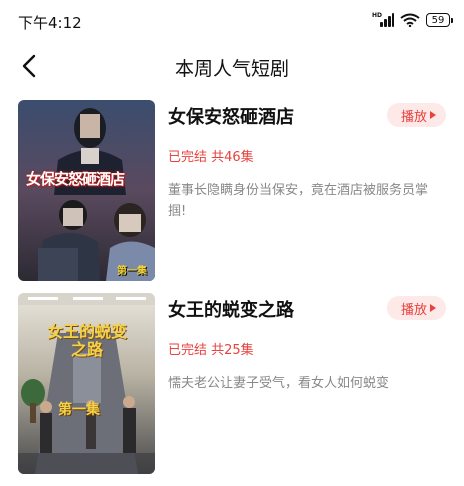 This screenshot has height=486, width=464. What do you see at coordinates (279, 383) in the screenshot?
I see `drama-description: 懦夫老公让妻子受气，看女人如何蜕变` at bounding box center [279, 383].